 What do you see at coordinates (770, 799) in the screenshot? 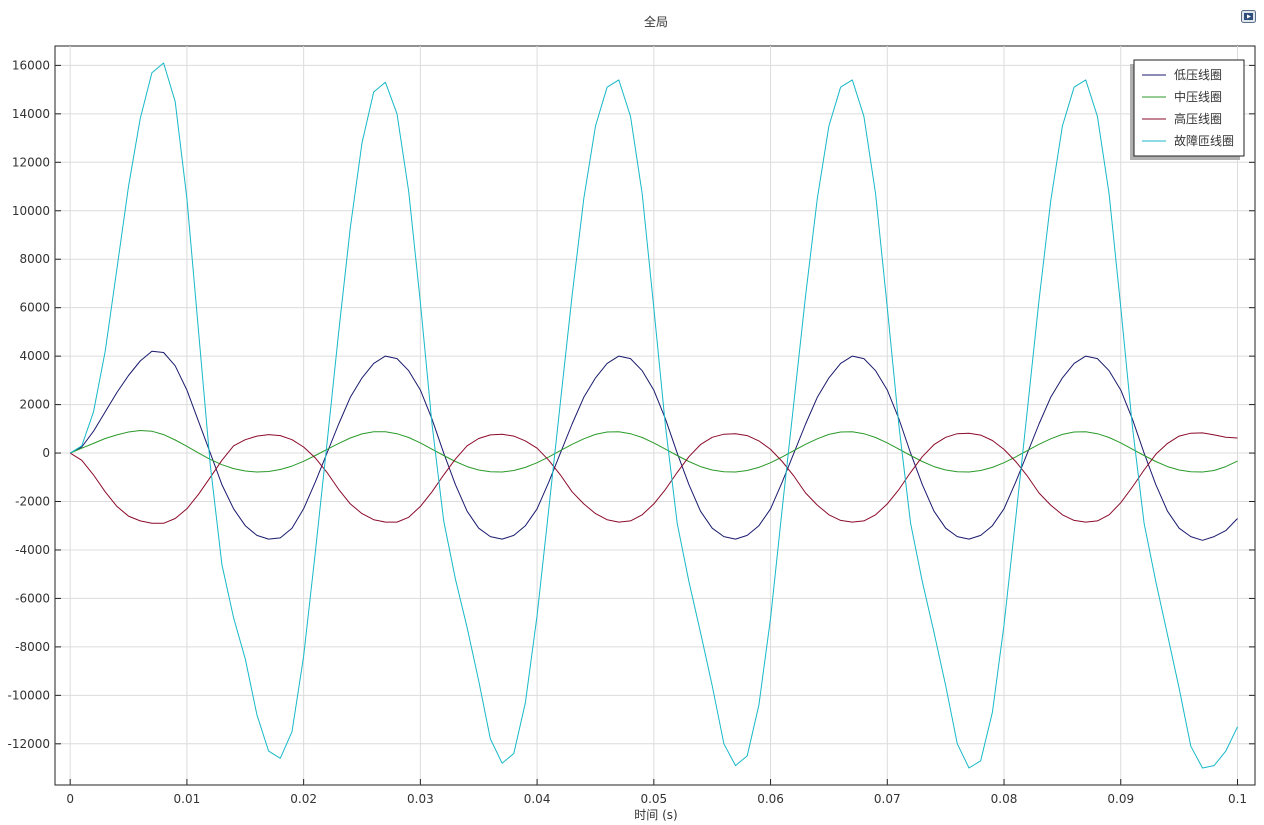
I see `x-tick-label: 0.06` at bounding box center [770, 799].